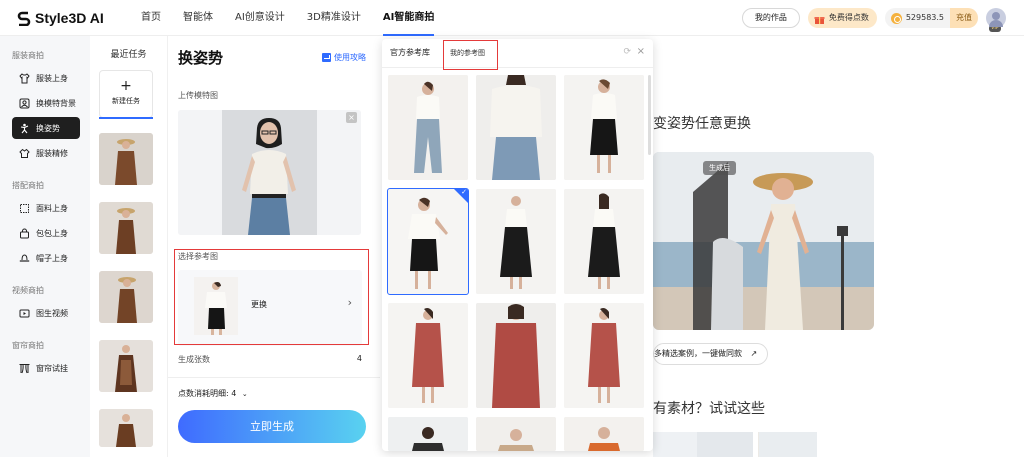  Describe the element at coordinates (24, 18) in the screenshot. I see `logo-icon` at that location.